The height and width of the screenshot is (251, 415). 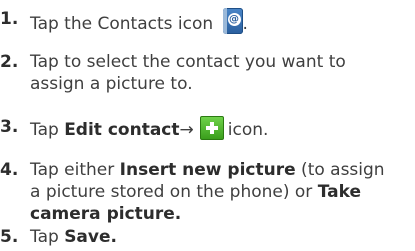 I want to click on step-number: 1., so click(x=9, y=19).